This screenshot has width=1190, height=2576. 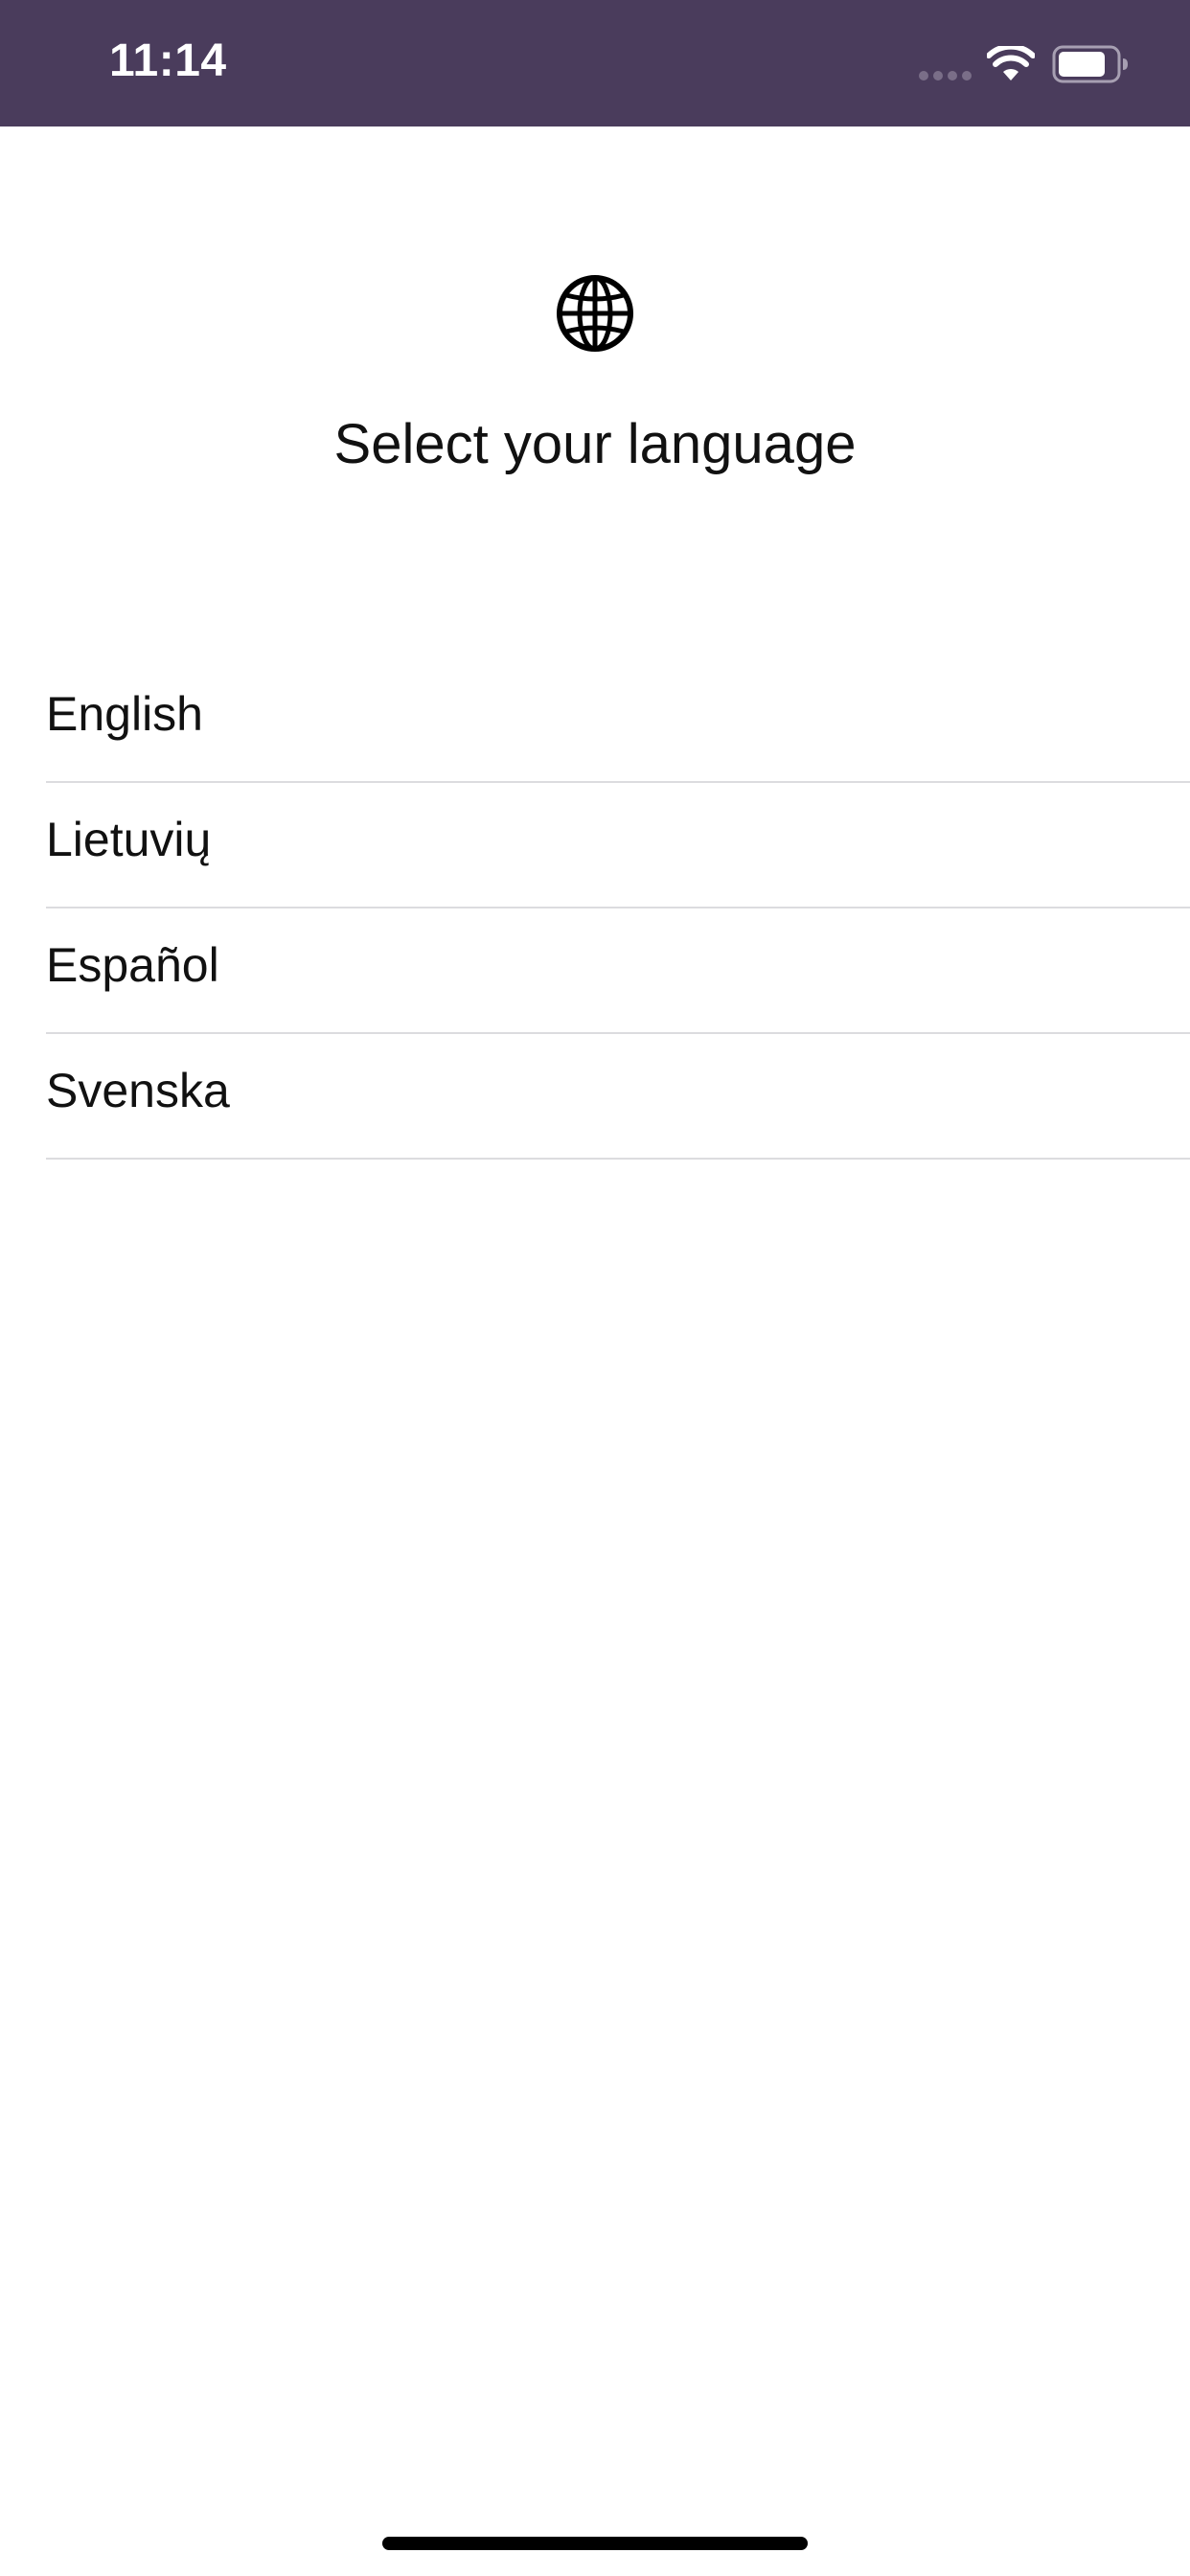 I want to click on language-label: Español, so click(x=132, y=964).